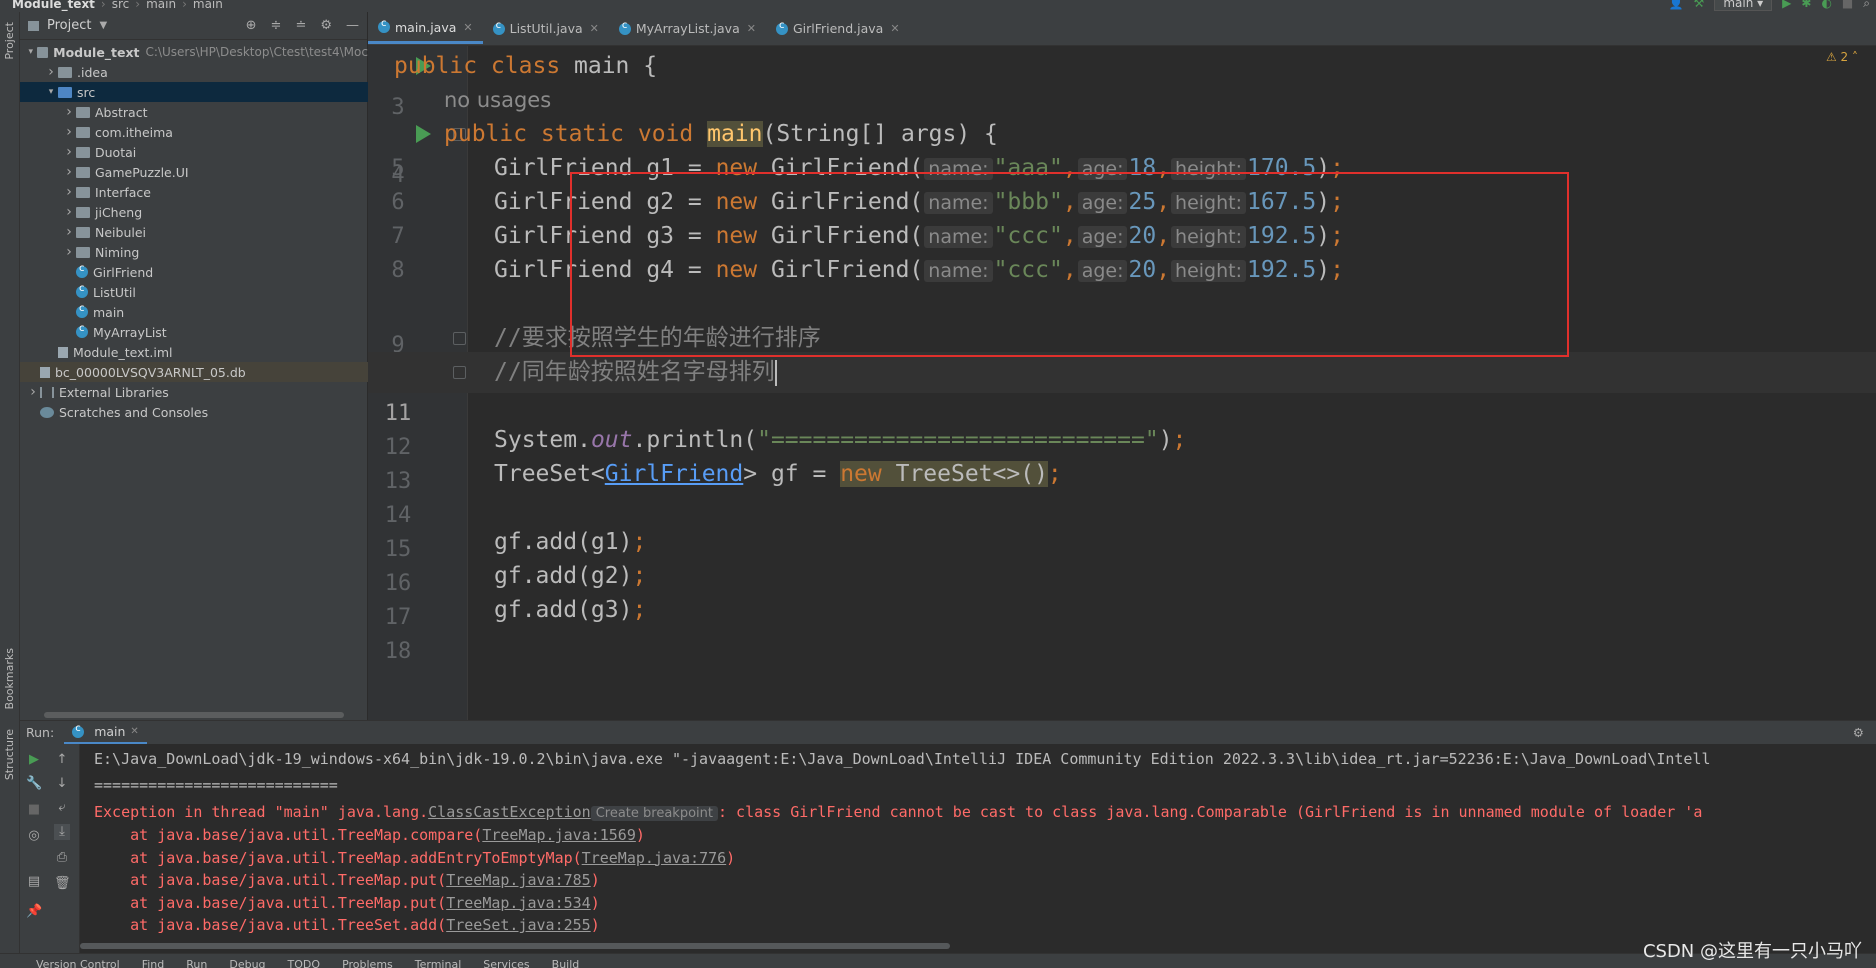 This screenshot has width=1876, height=968. What do you see at coordinates (654, 813) in the screenshot?
I see `create-breakpoint-badge: Create breakpoint` at bounding box center [654, 813].